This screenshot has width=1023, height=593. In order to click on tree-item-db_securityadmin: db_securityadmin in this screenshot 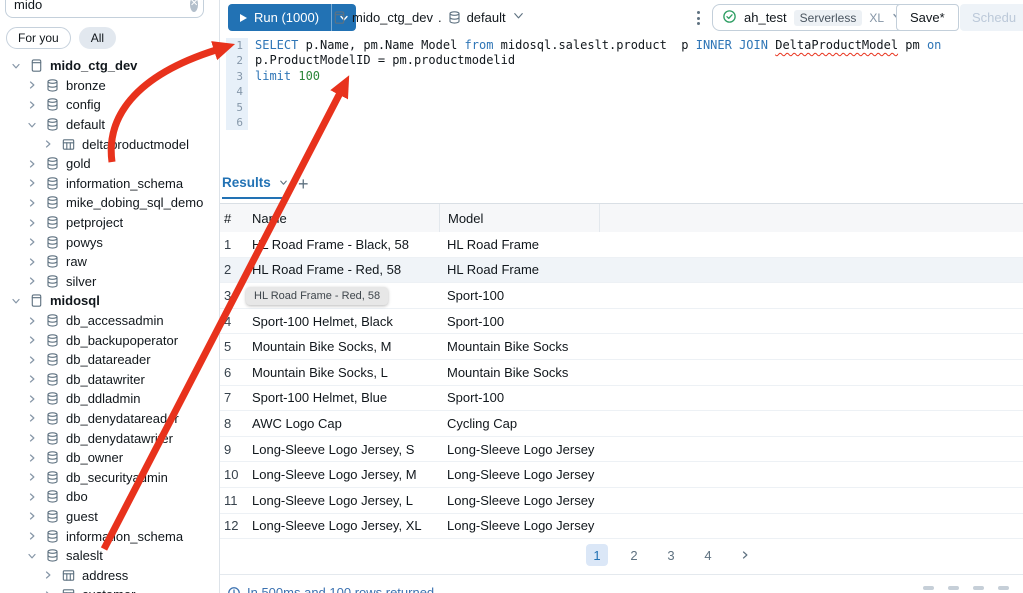, I will do `click(109, 477)`.